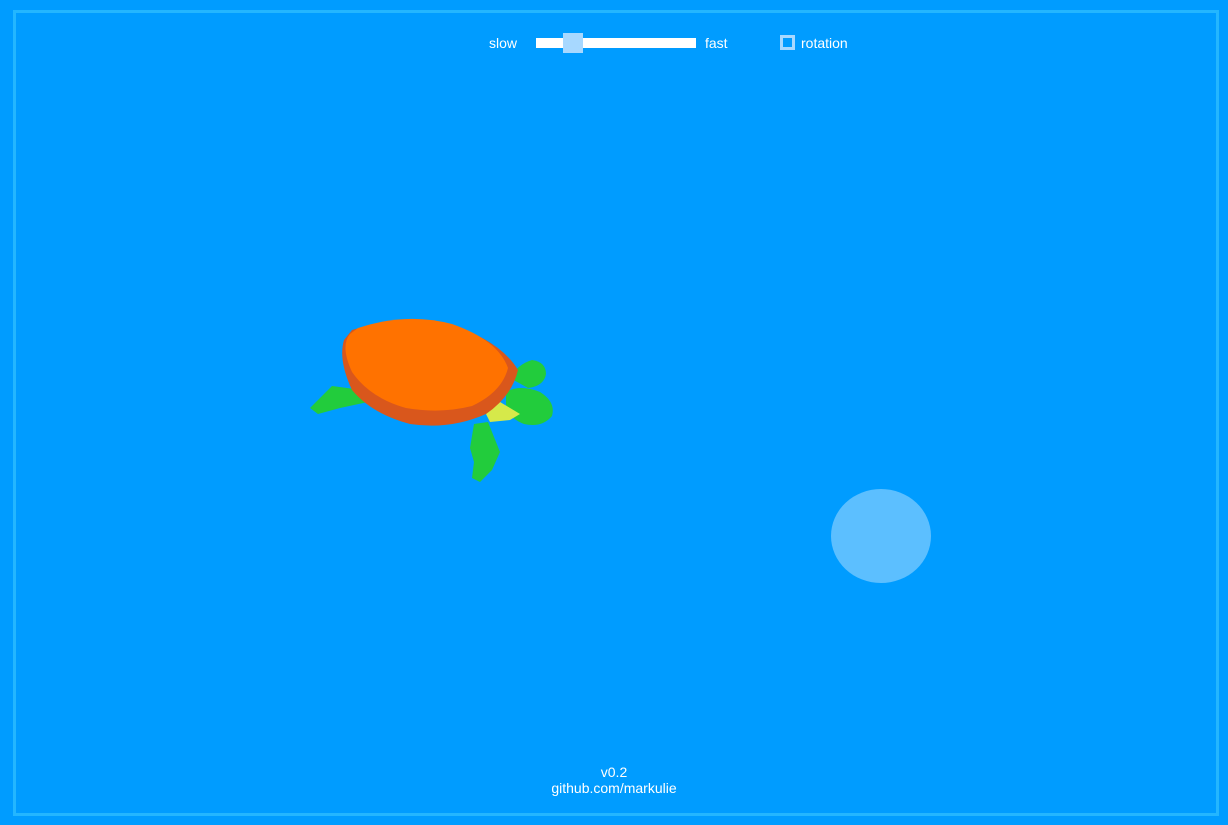  I want to click on controls-bar: slow fast rotation, so click(614, 43).